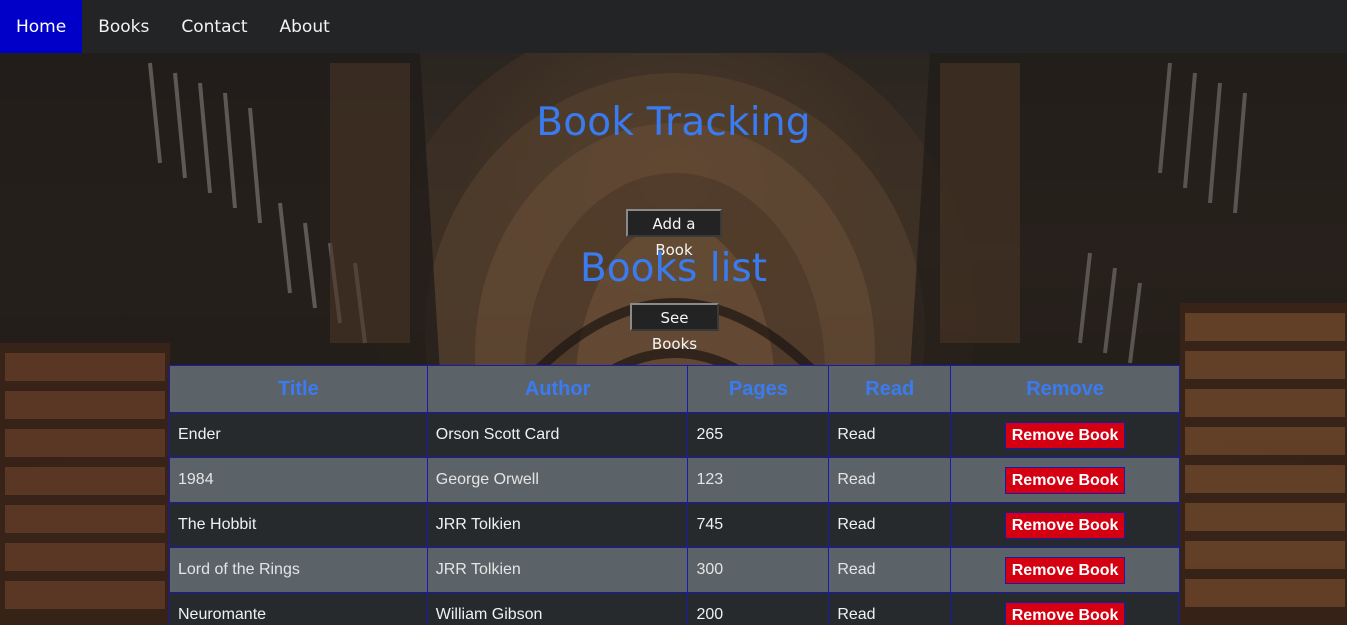 This screenshot has height=625, width=1347. What do you see at coordinates (557, 435) in the screenshot?
I see `cell-author: Orson Scott Card` at bounding box center [557, 435].